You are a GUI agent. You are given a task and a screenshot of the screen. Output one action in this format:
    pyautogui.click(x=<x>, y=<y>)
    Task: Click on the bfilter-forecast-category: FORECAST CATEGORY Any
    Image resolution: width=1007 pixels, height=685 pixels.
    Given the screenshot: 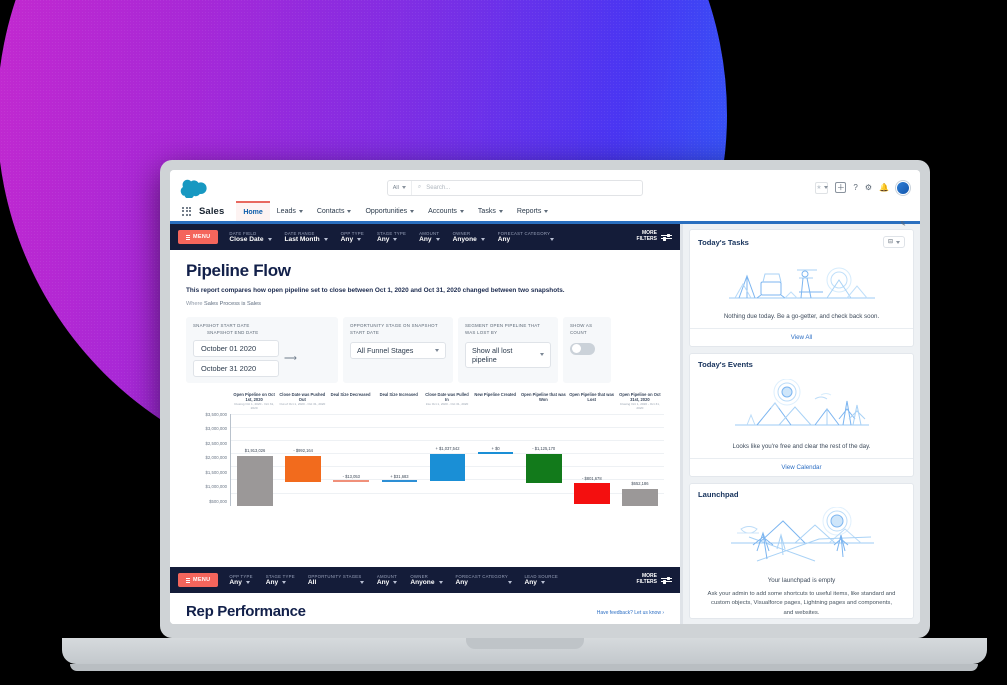 What is the action you would take?
    pyautogui.click(x=484, y=580)
    